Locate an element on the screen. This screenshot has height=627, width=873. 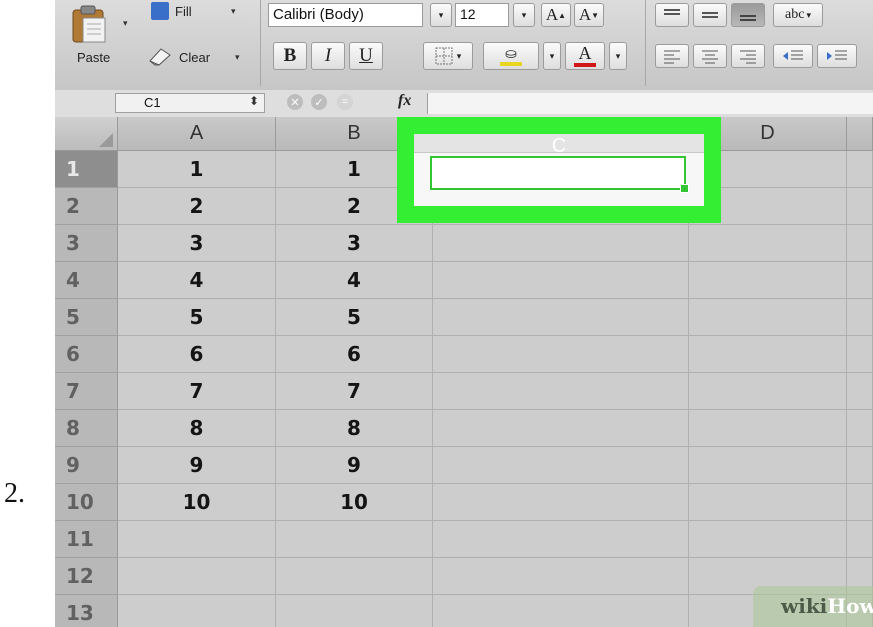
cell-a2: 2 is located at coordinates (197, 206).